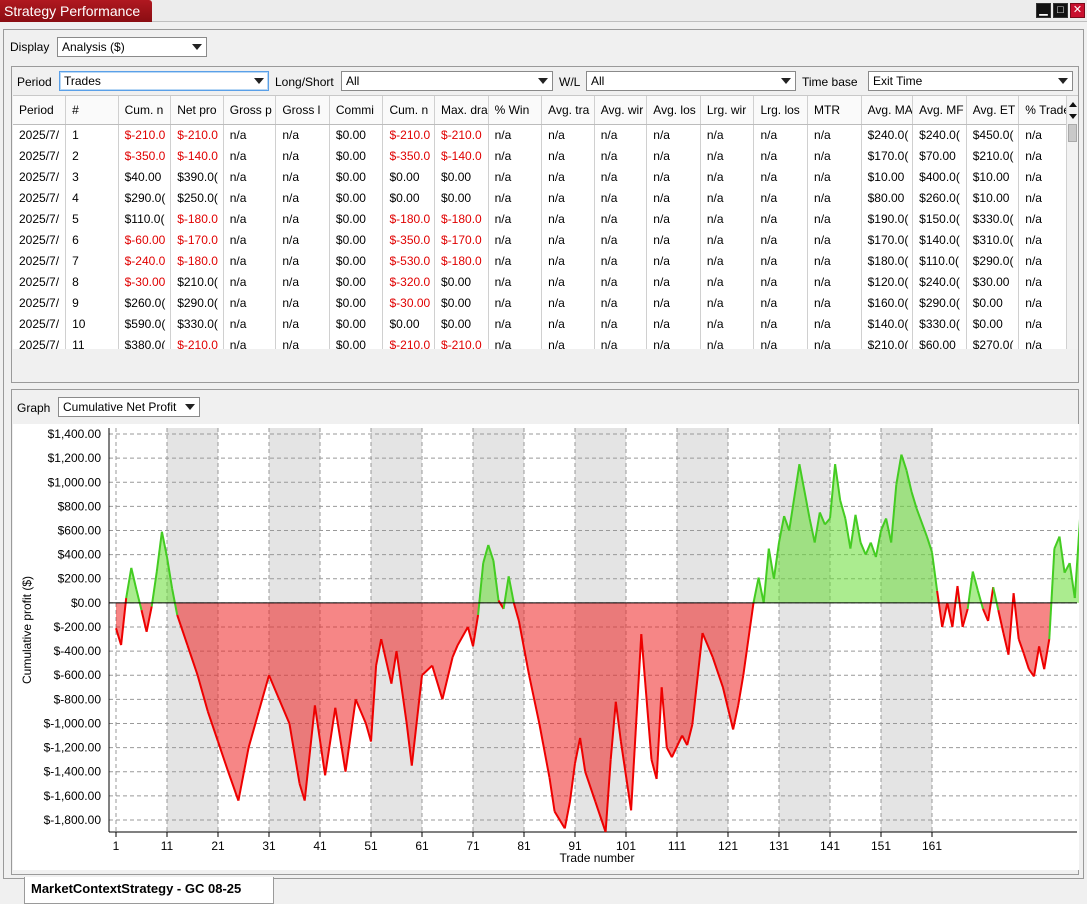 This screenshot has width=1087, height=904. Describe the element at coordinates (132, 47) in the screenshot. I see `display-select: Analysis ($)` at that location.